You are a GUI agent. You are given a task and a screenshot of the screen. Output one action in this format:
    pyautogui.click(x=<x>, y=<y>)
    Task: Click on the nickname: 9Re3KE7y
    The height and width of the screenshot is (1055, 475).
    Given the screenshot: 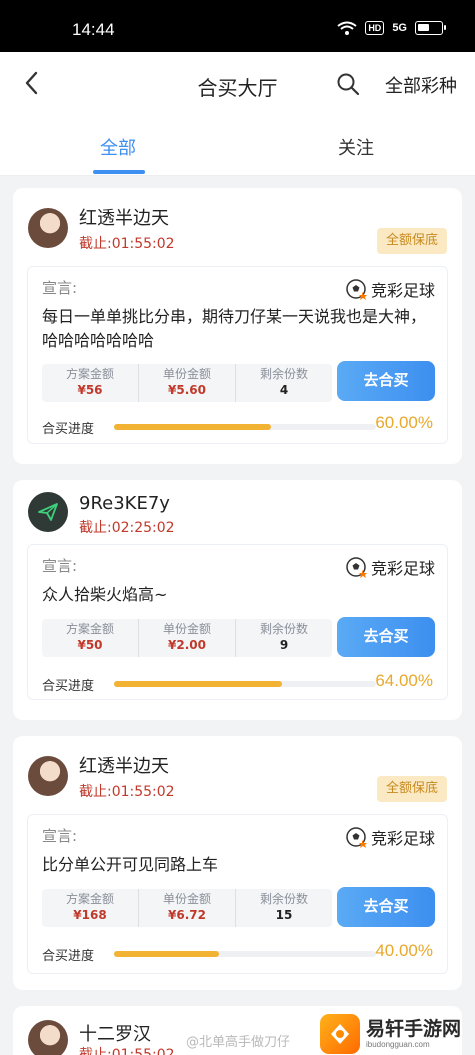 What is the action you would take?
    pyautogui.click(x=124, y=503)
    